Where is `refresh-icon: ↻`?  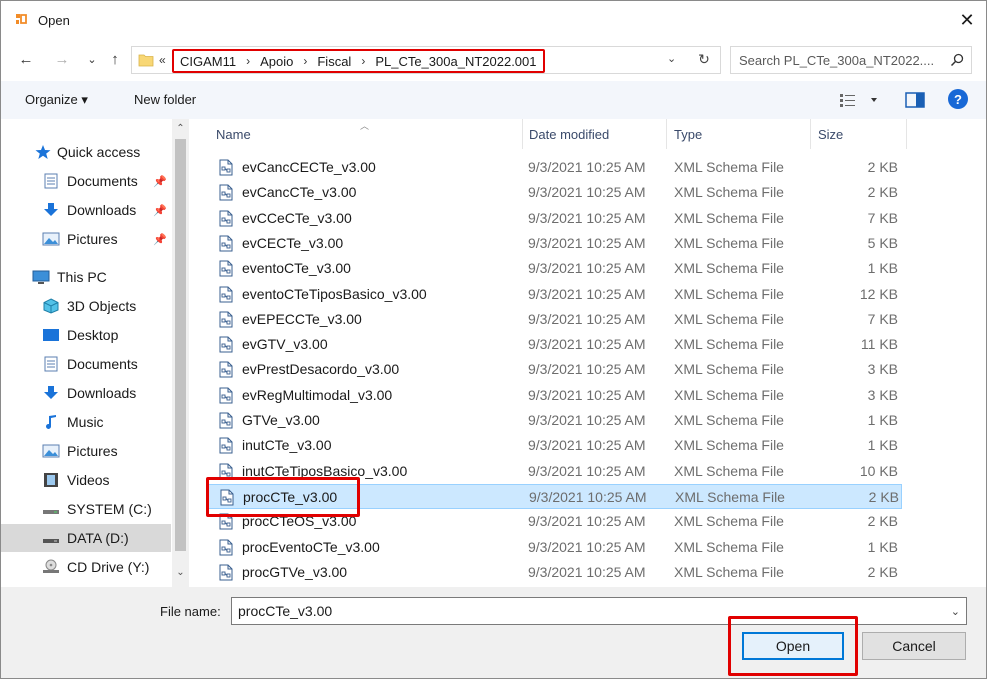 refresh-icon: ↻ is located at coordinates (704, 59).